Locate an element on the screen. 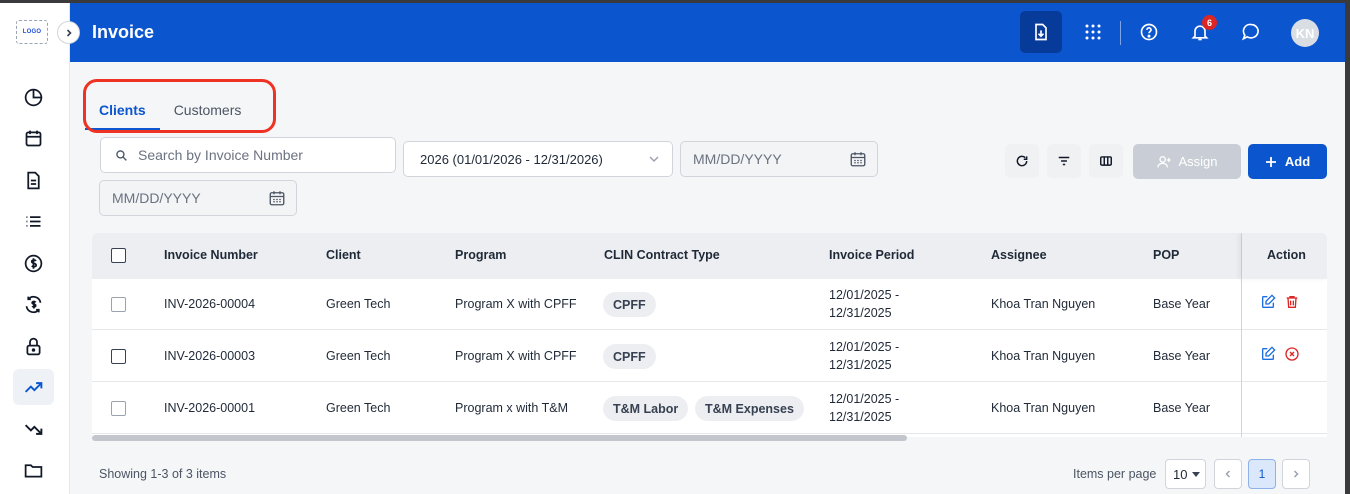 Image resolution: width=1350 pixels, height=494 pixels. add-user-icon is located at coordinates (1164, 161).